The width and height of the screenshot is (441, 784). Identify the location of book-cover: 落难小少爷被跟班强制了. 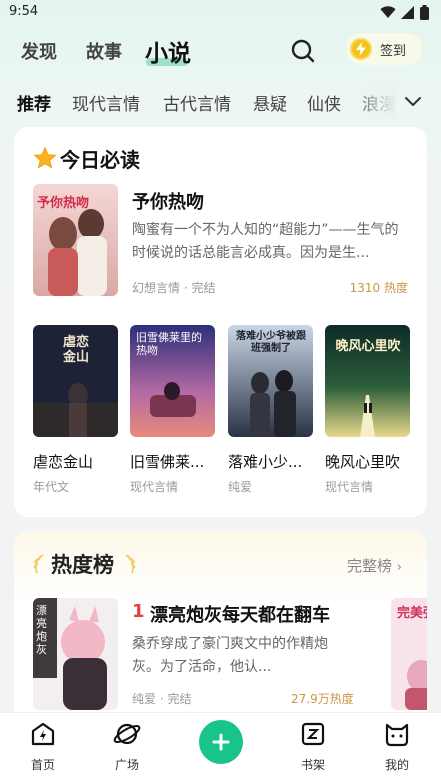
(270, 381).